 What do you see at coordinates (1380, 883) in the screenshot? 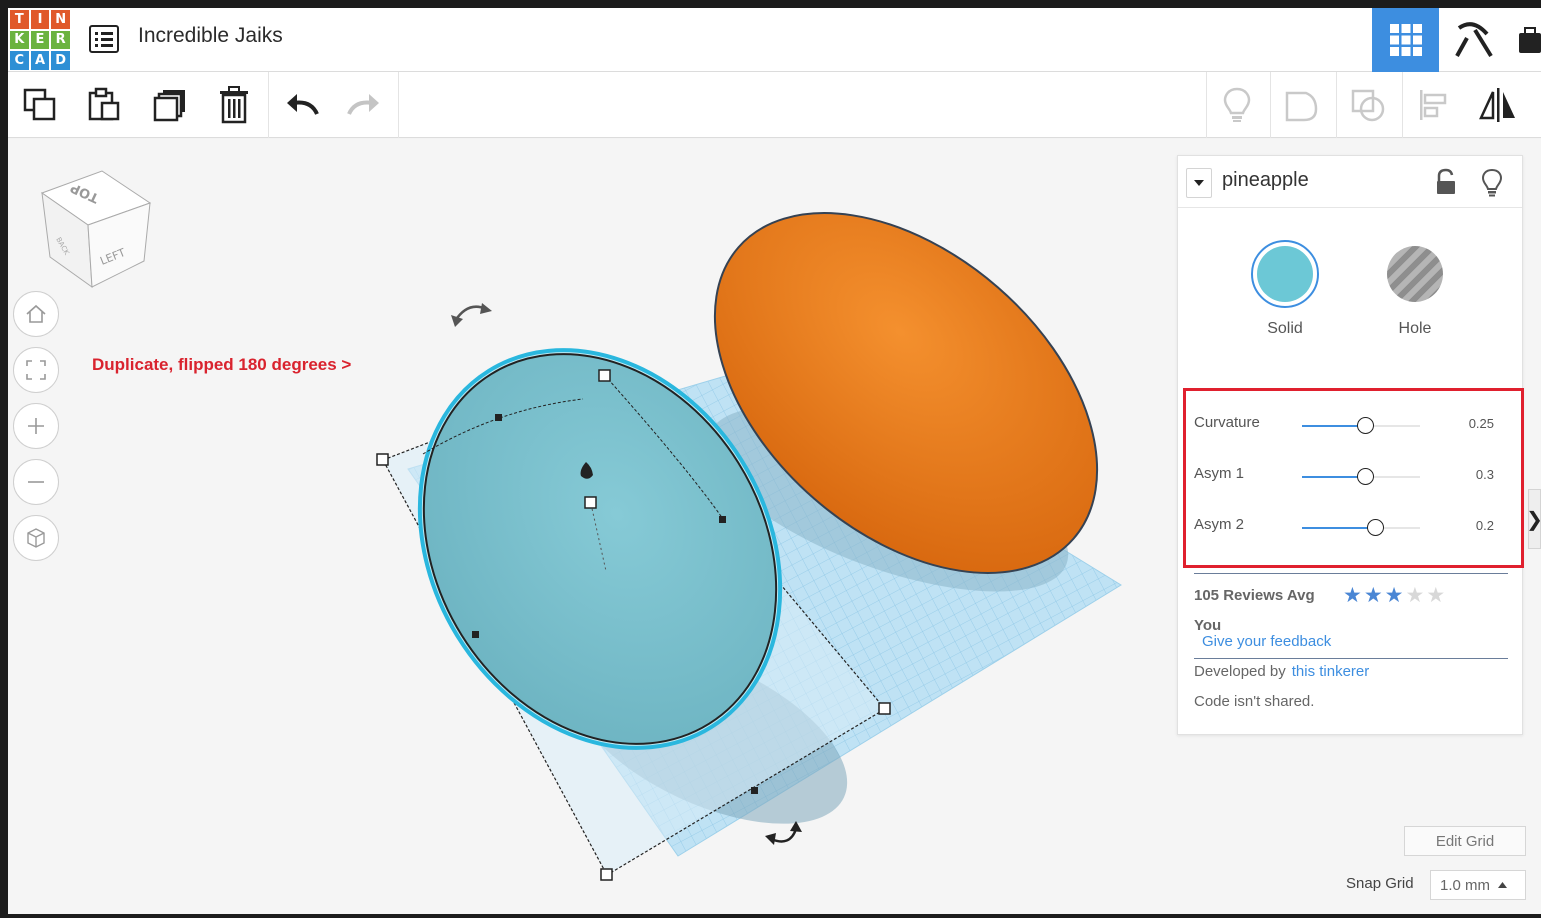
I see `snap-grid-label: Snap Grid` at bounding box center [1380, 883].